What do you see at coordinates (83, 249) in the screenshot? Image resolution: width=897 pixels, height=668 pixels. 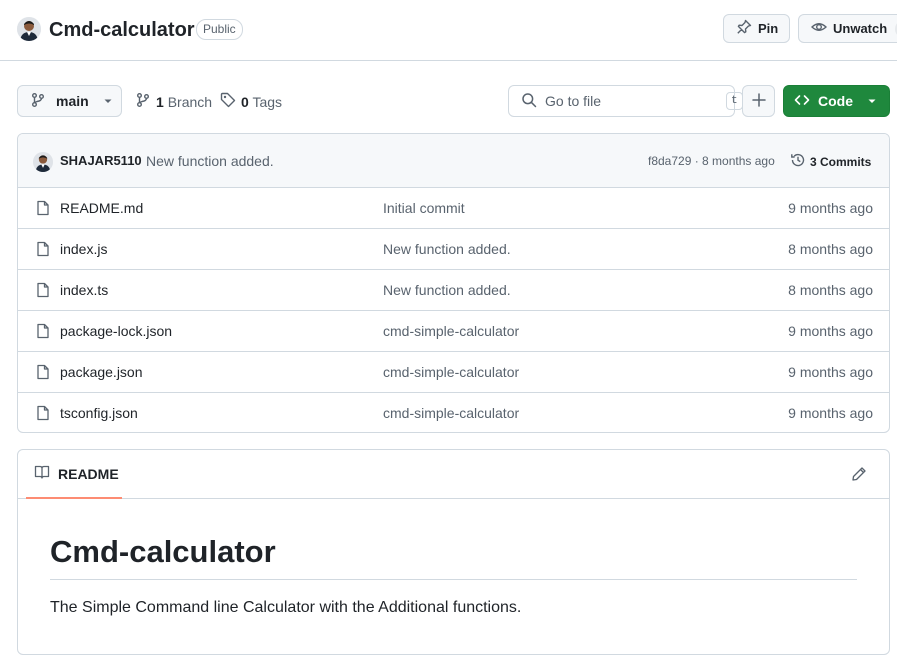 I see `file-name: index.js` at bounding box center [83, 249].